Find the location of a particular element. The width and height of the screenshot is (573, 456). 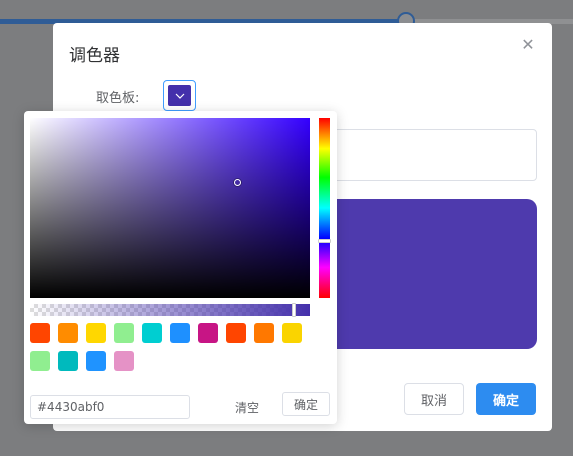

alpha-slider is located at coordinates (170, 310).